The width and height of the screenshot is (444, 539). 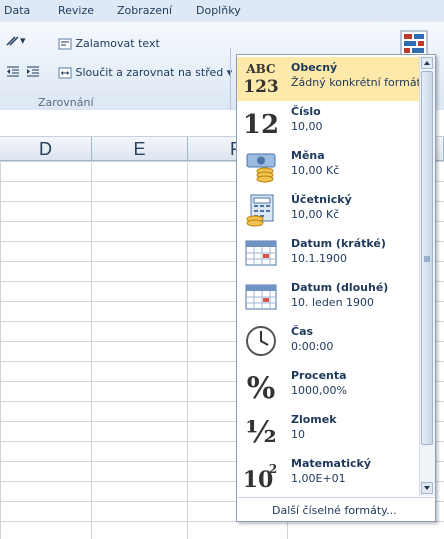 What do you see at coordinates (261, 209) in the screenshot?
I see `accounting-icon` at bounding box center [261, 209].